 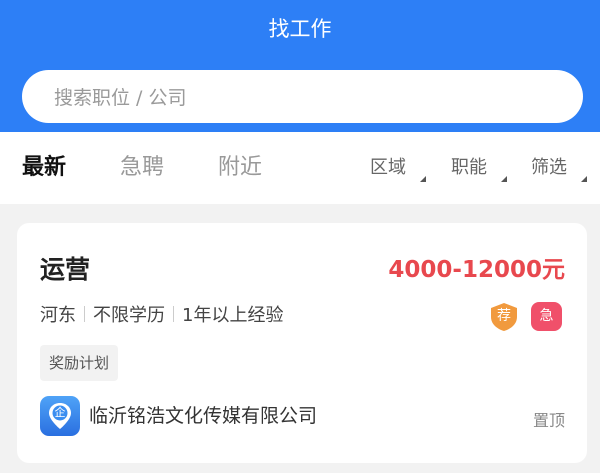 I want to click on job-location: 河东, so click(x=58, y=315).